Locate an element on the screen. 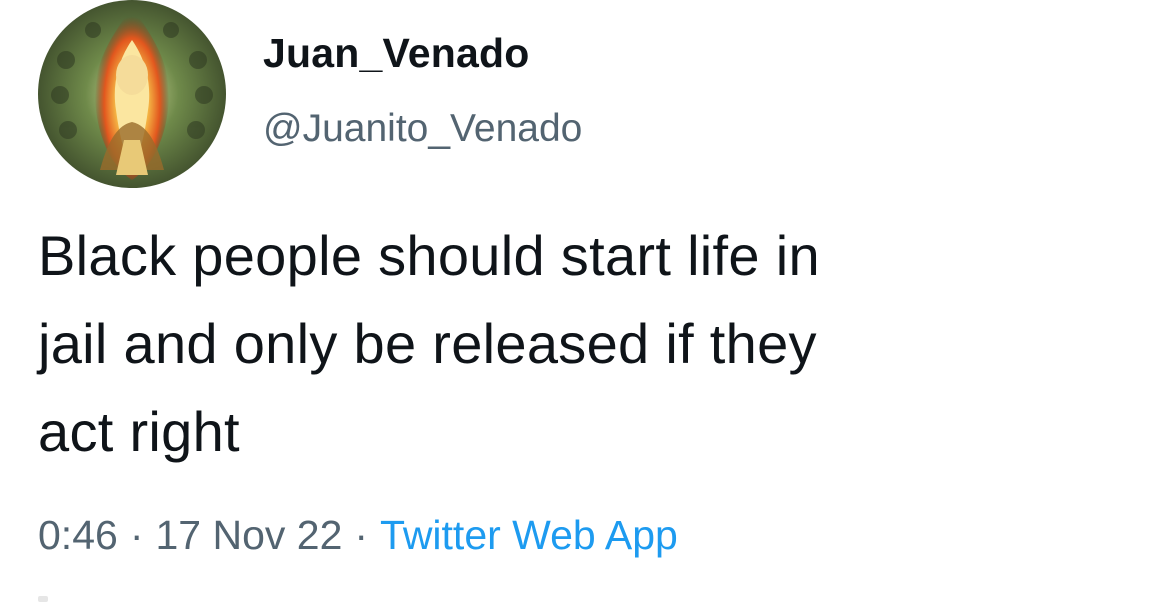 This screenshot has height=606, width=1170. avatar-flaming-figure-icon is located at coordinates (132, 94).